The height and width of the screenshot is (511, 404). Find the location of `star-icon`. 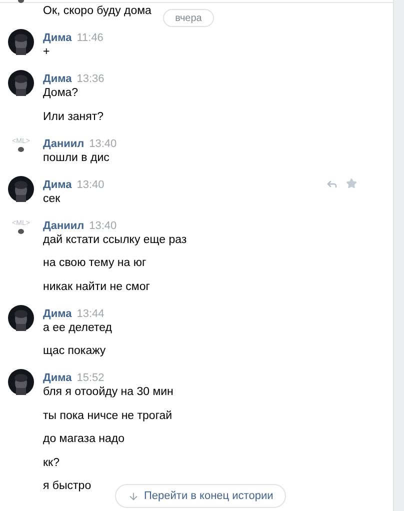

star-icon is located at coordinates (351, 183).